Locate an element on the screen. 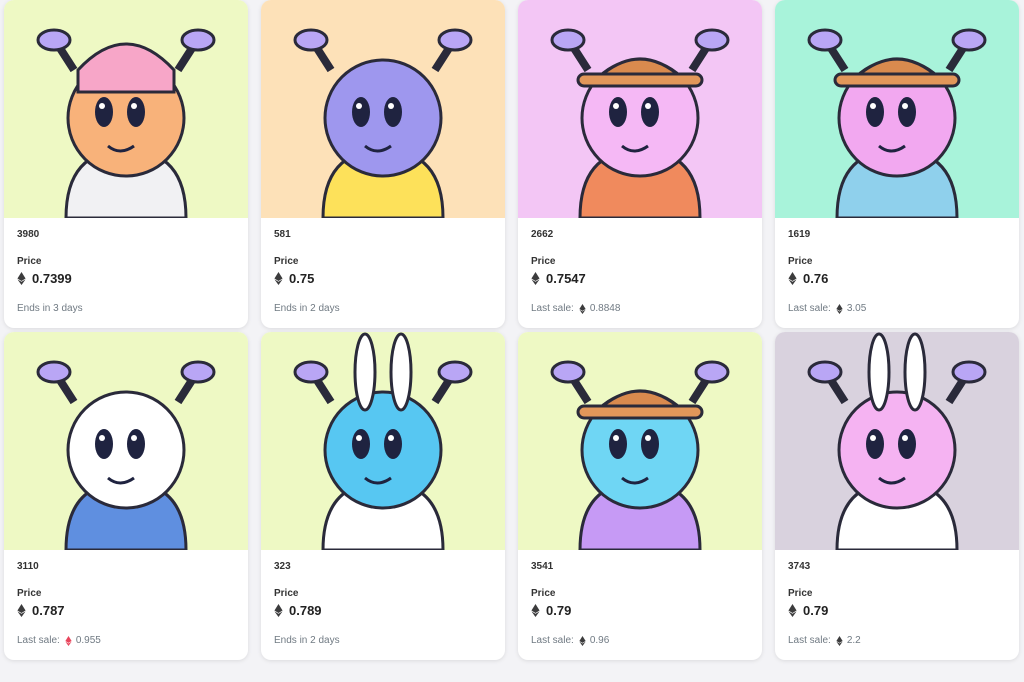 This screenshot has height=682, width=1024. card-footer: Last sale: 0.96 is located at coordinates (570, 640).